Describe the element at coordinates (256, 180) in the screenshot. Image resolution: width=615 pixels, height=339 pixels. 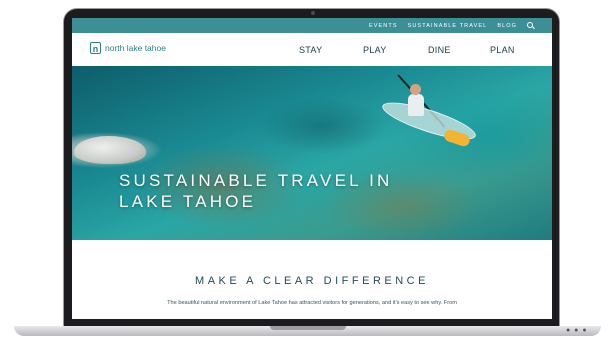
I see `hero-title-line-1: SUSTAINABLE TRAVEL IN` at that location.